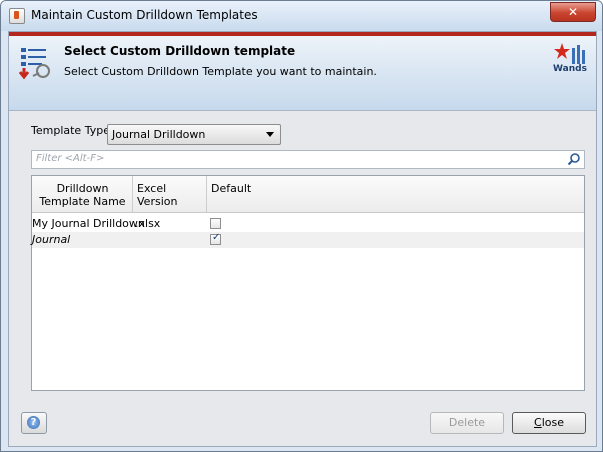 Image resolution: width=603 pixels, height=452 pixels. What do you see at coordinates (395, 194) in the screenshot?
I see `column-header-default: Default` at bounding box center [395, 194].